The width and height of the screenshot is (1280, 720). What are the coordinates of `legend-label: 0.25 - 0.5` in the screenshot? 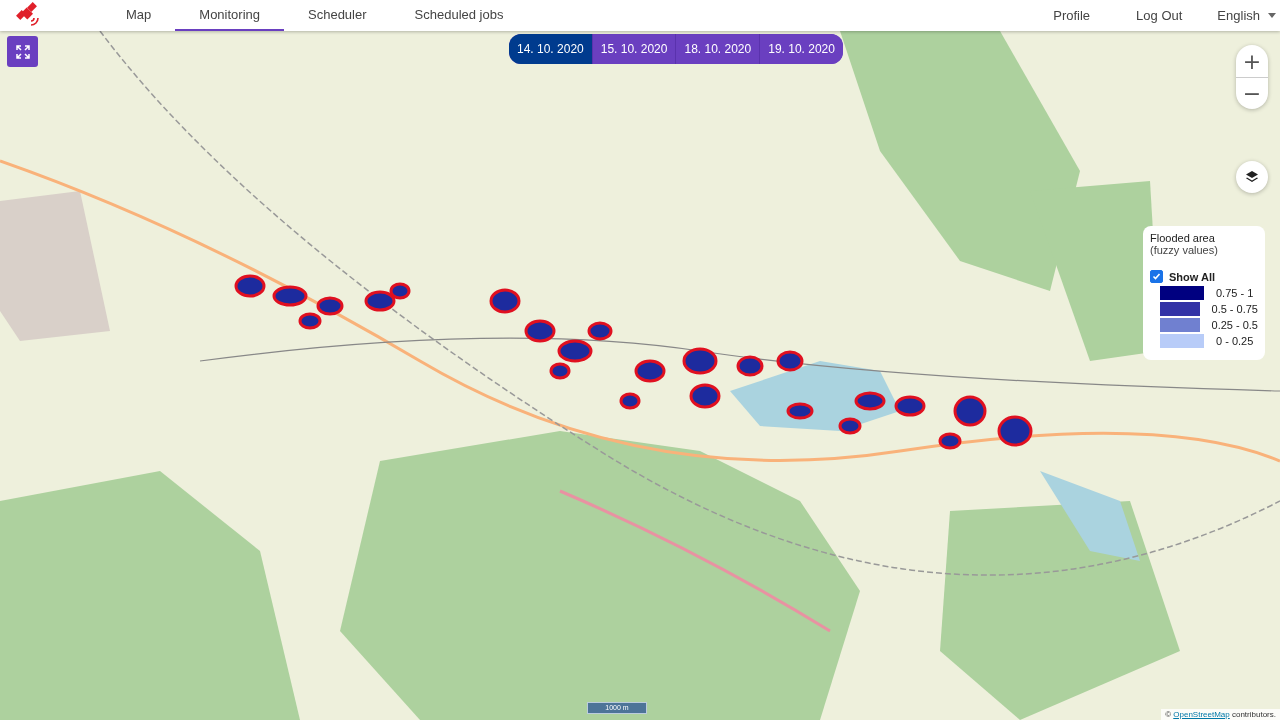 It's located at (1234, 325).